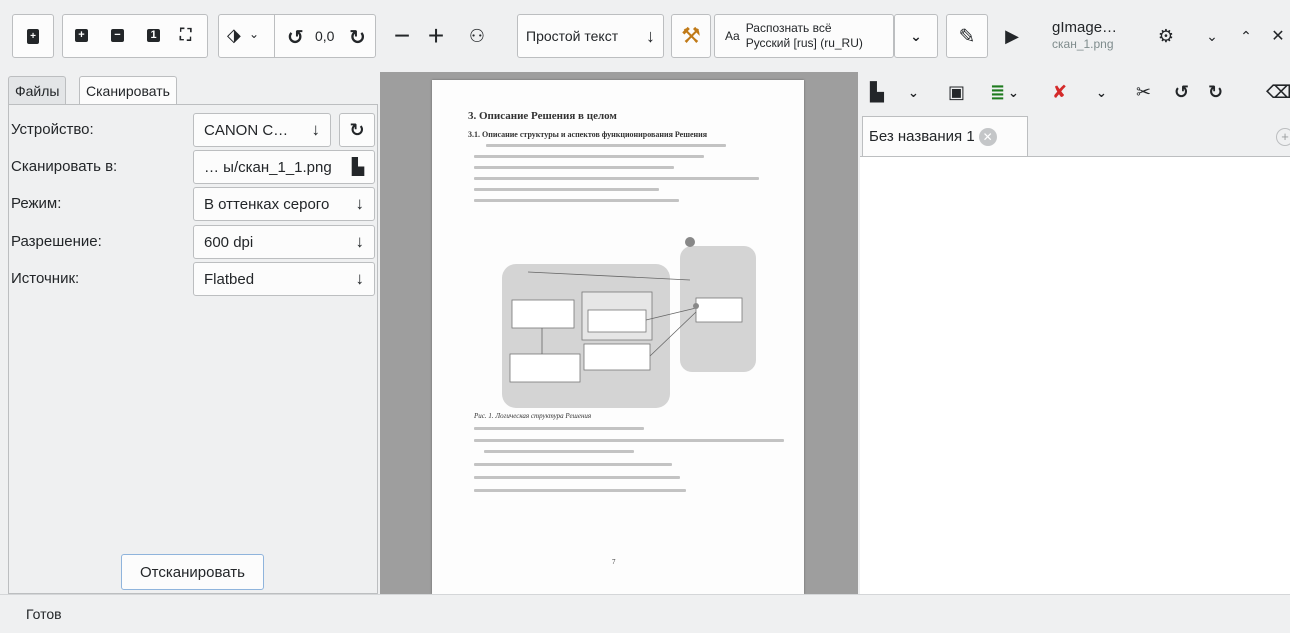 The width and height of the screenshot is (1290, 633). Describe the element at coordinates (117, 35) in the screenshot. I see `remove-page-icon: −` at that location.